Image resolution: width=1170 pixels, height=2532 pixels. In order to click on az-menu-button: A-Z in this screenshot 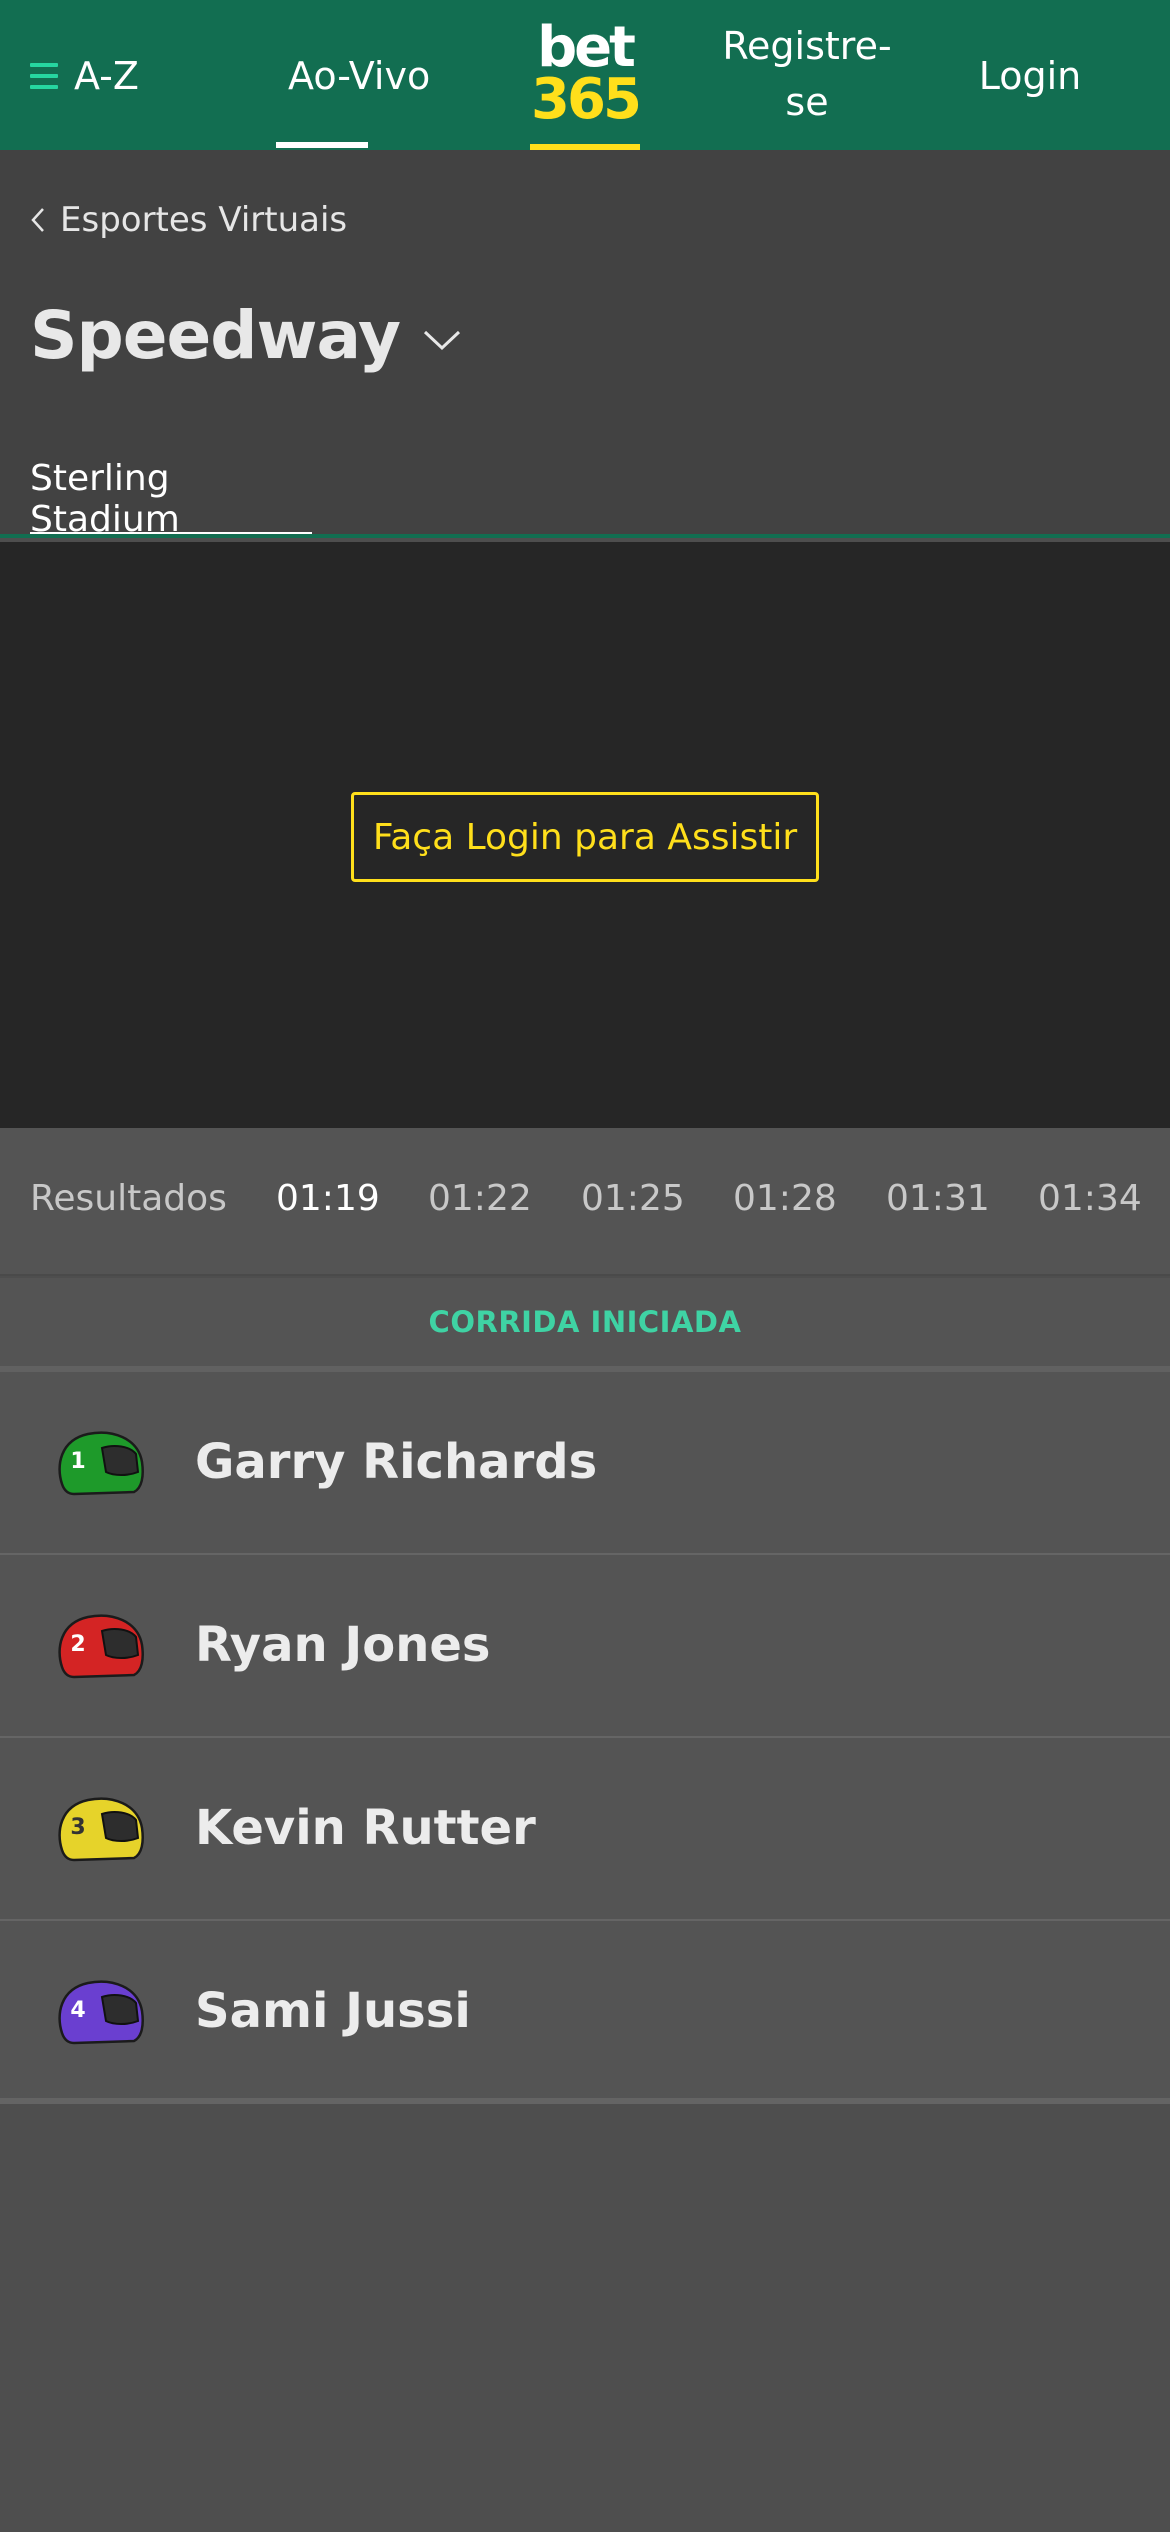, I will do `click(84, 76)`.